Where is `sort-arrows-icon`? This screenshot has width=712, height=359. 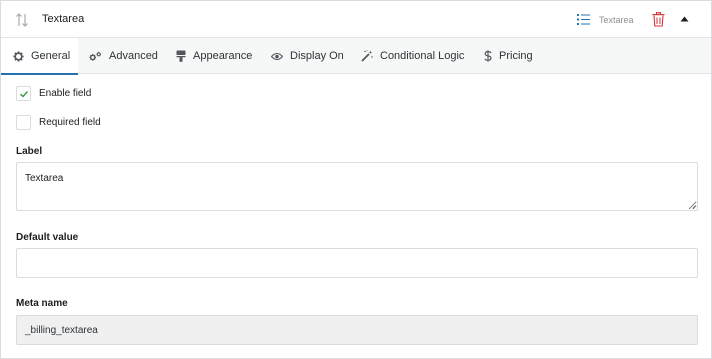 sort-arrows-icon is located at coordinates (22, 20).